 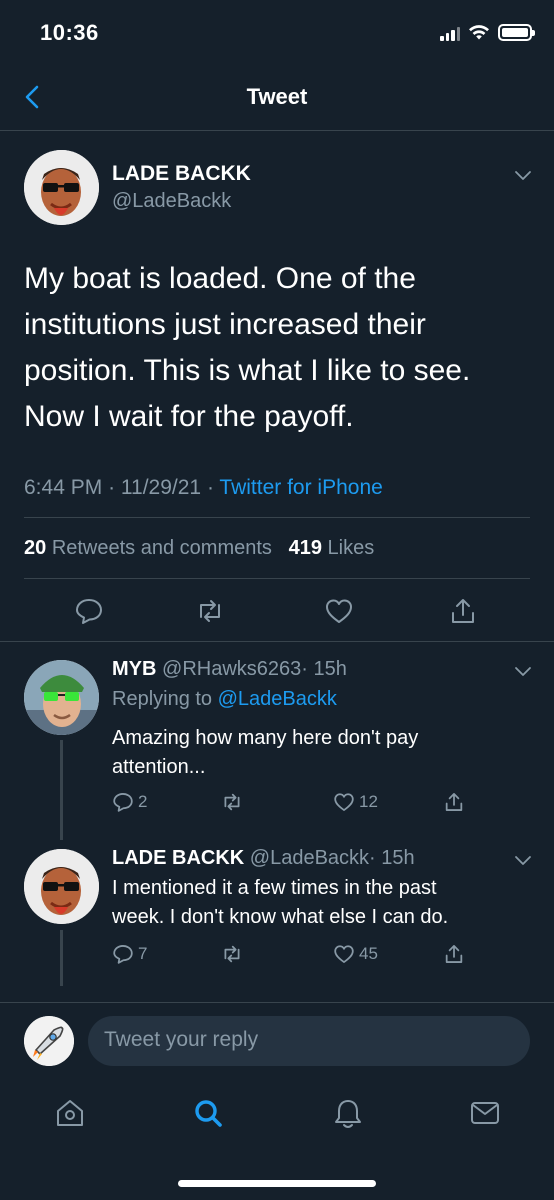 What do you see at coordinates (35, 548) in the screenshot?
I see `retweets-count: 20` at bounding box center [35, 548].